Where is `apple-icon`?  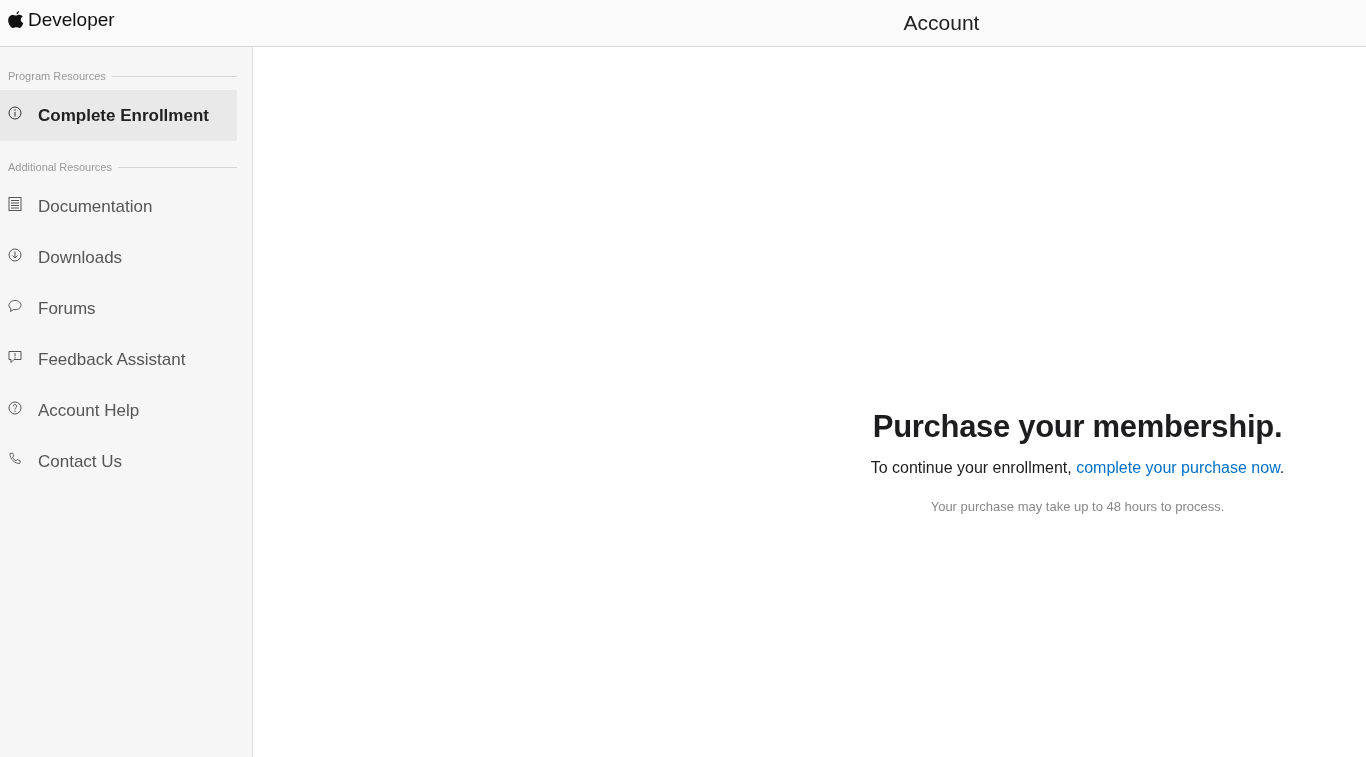 apple-icon is located at coordinates (16, 20).